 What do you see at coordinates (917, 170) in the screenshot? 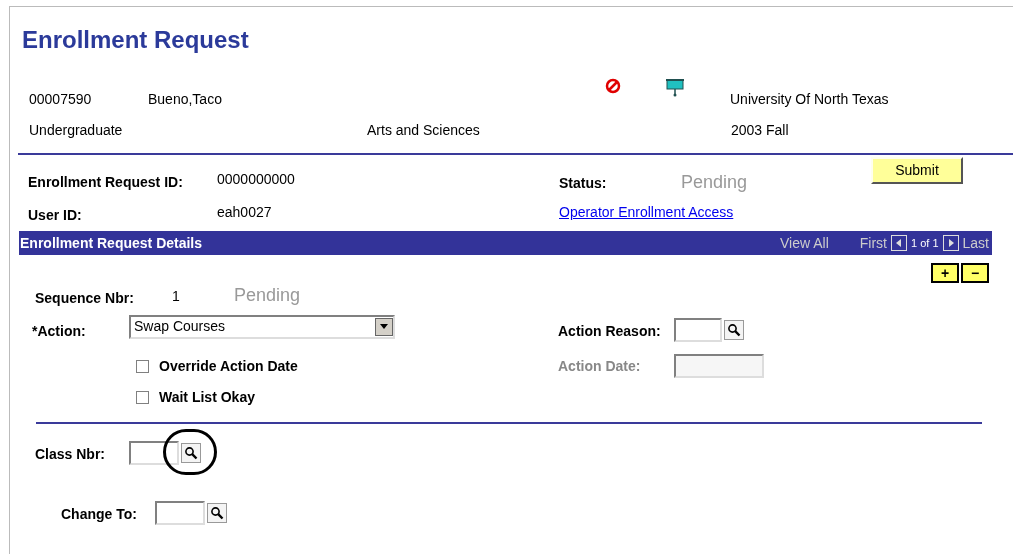
I see `submit-button: Submit` at bounding box center [917, 170].